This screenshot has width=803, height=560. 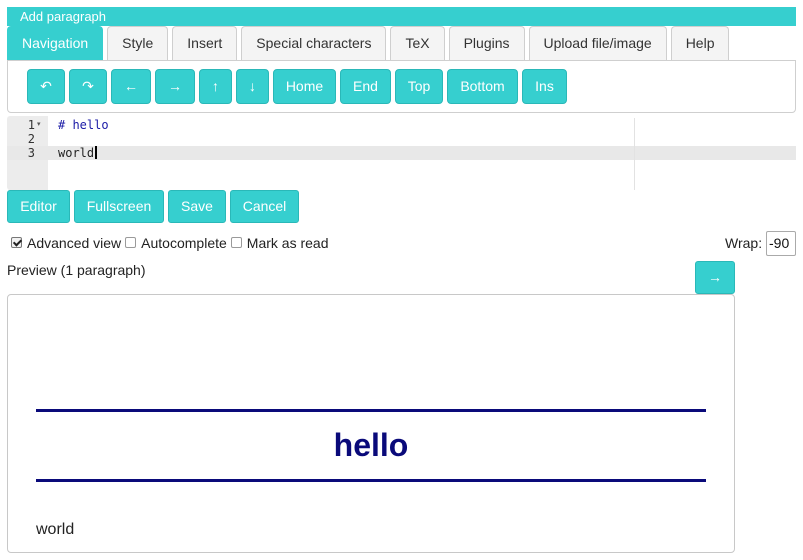 What do you see at coordinates (700, 43) in the screenshot?
I see `tab-help: Help` at bounding box center [700, 43].